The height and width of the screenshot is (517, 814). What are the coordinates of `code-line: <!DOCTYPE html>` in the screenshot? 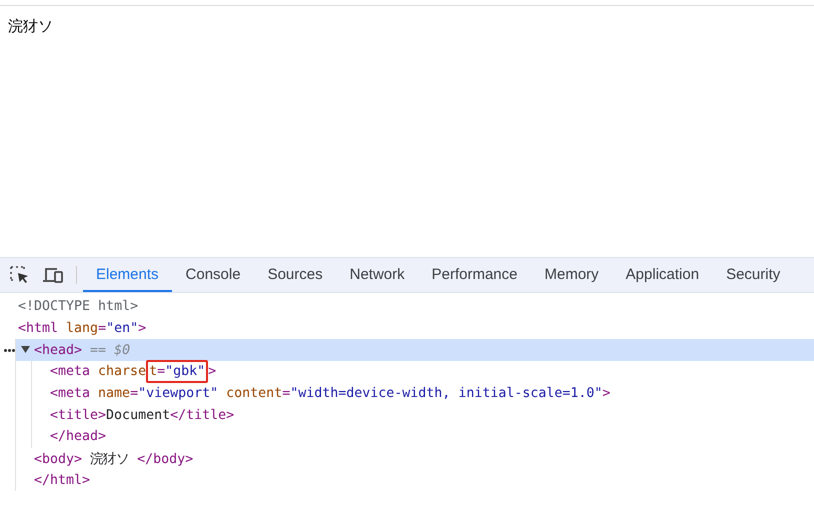 It's located at (78, 306).